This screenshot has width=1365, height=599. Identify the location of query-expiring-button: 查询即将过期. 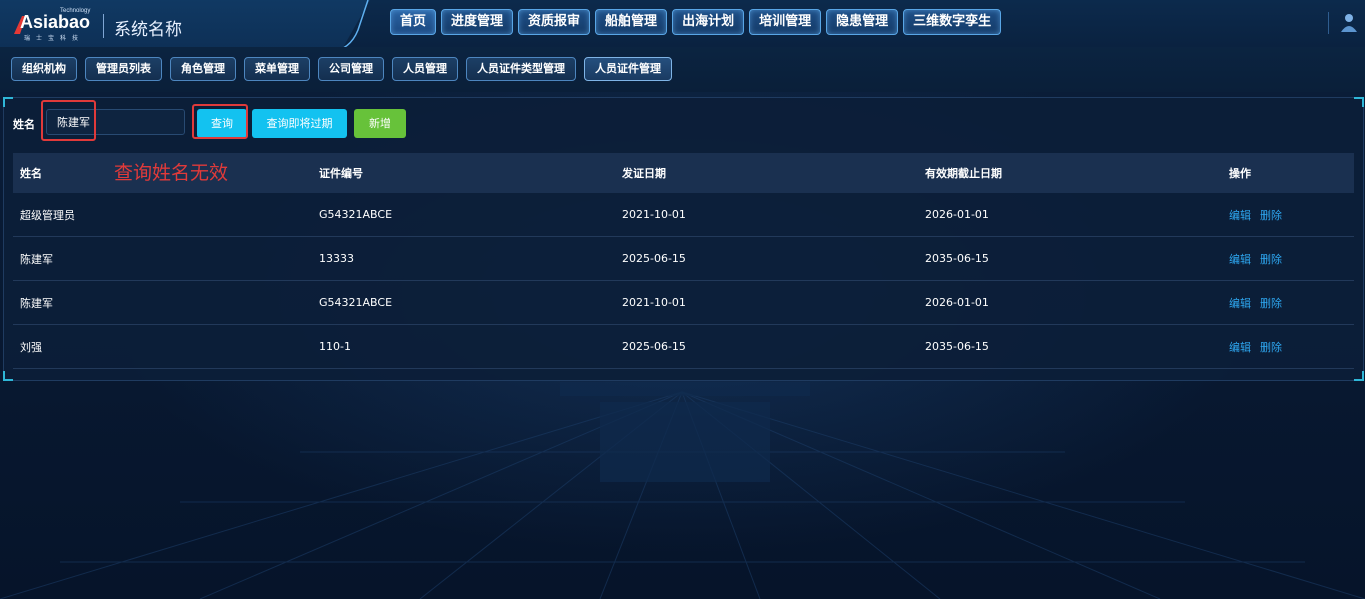
(299, 123).